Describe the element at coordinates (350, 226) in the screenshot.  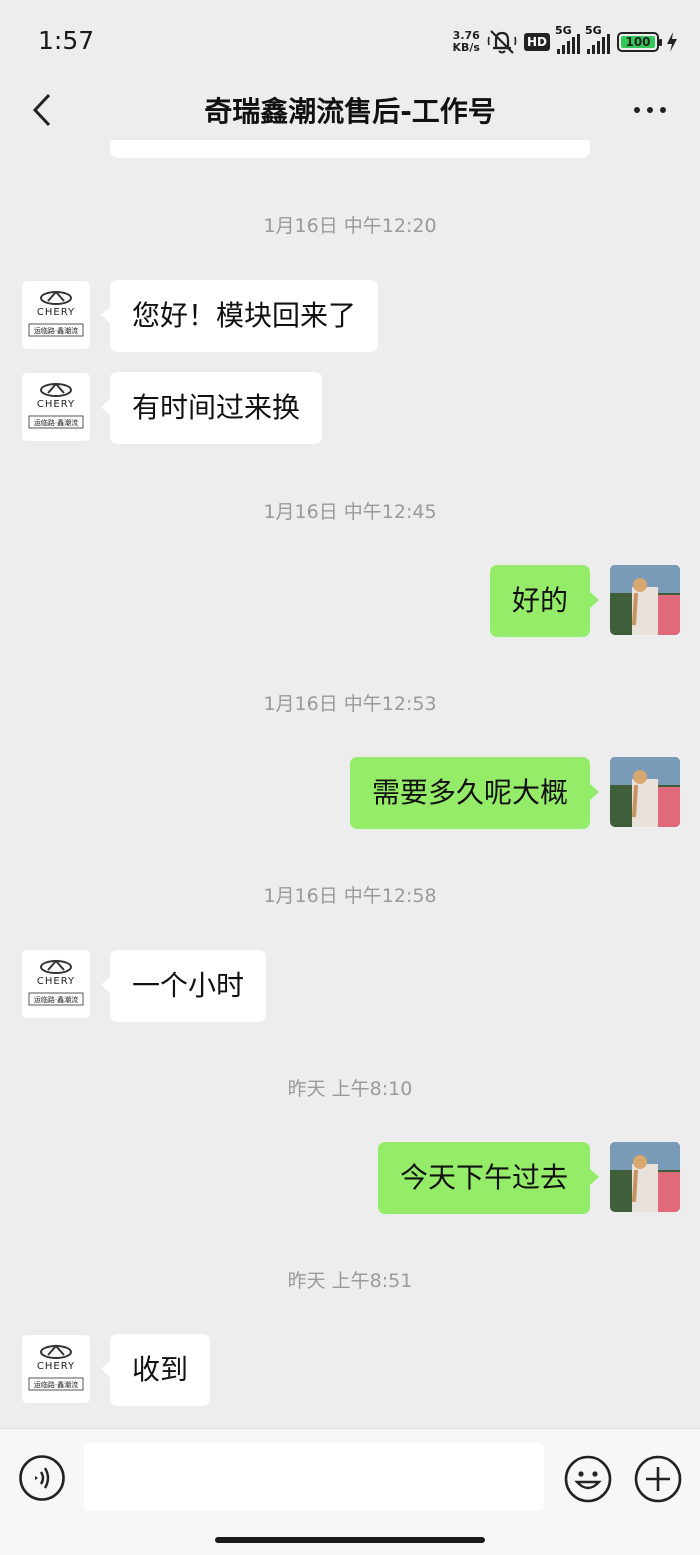
I see `message-timestamp: 1月16日 中午12:20` at that location.